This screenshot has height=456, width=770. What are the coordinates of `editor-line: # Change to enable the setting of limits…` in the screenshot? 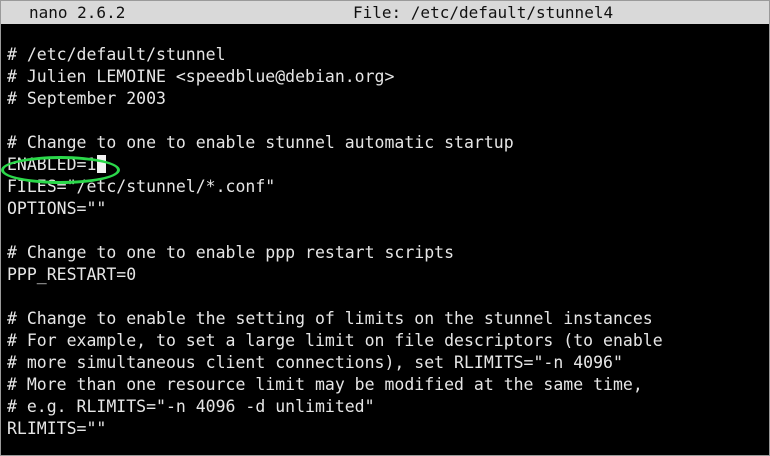 It's located at (385, 319).